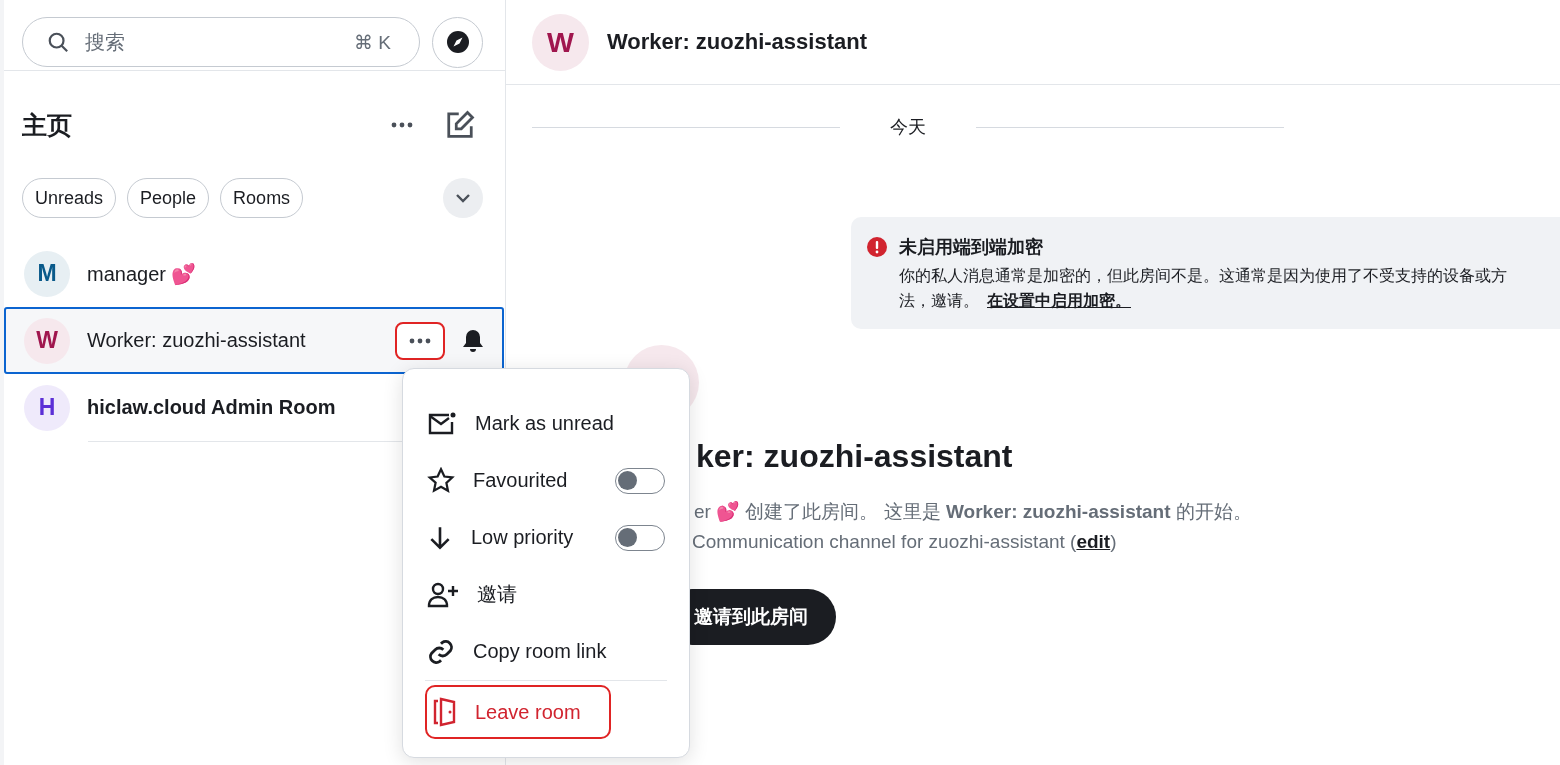  What do you see at coordinates (518, 712) in the screenshot?
I see `leave-room-item: Leave room` at bounding box center [518, 712].